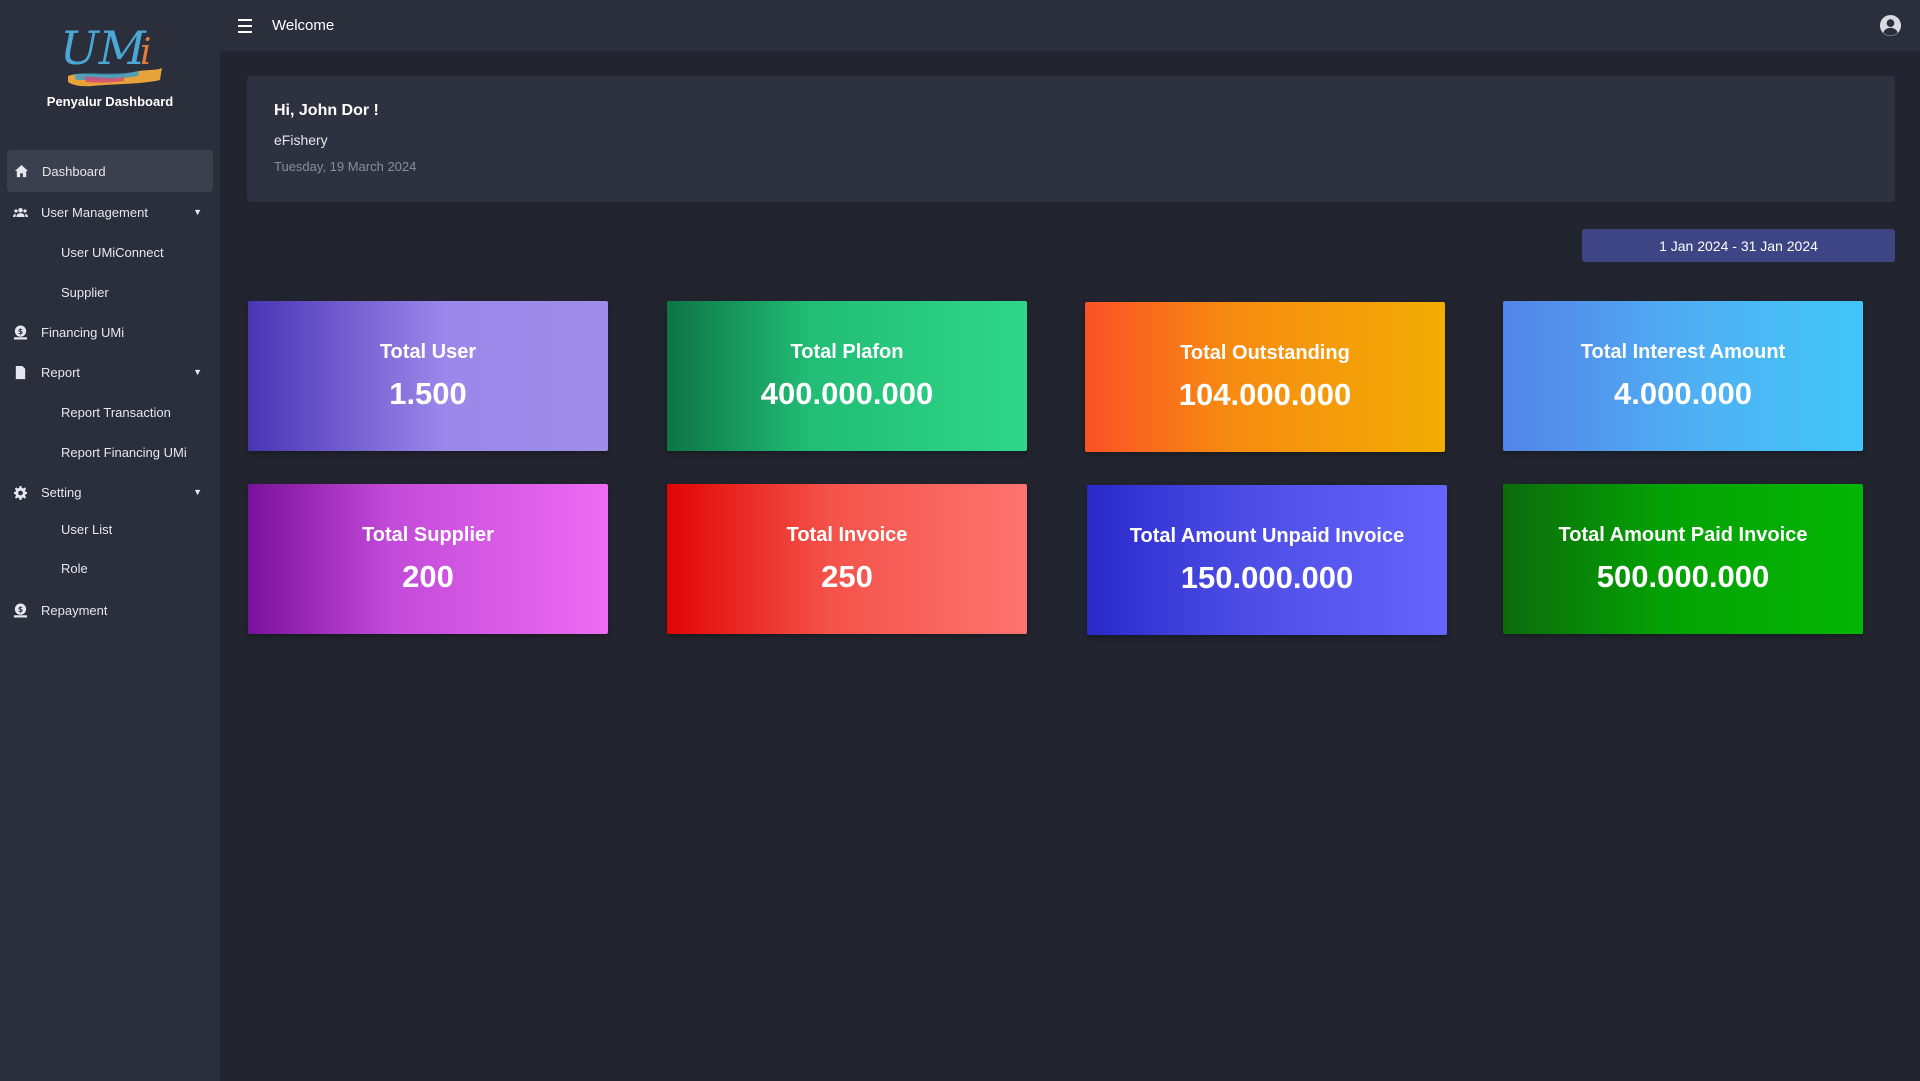  What do you see at coordinates (61, 492) in the screenshot?
I see `sidebar-item-label: Setting` at bounding box center [61, 492].